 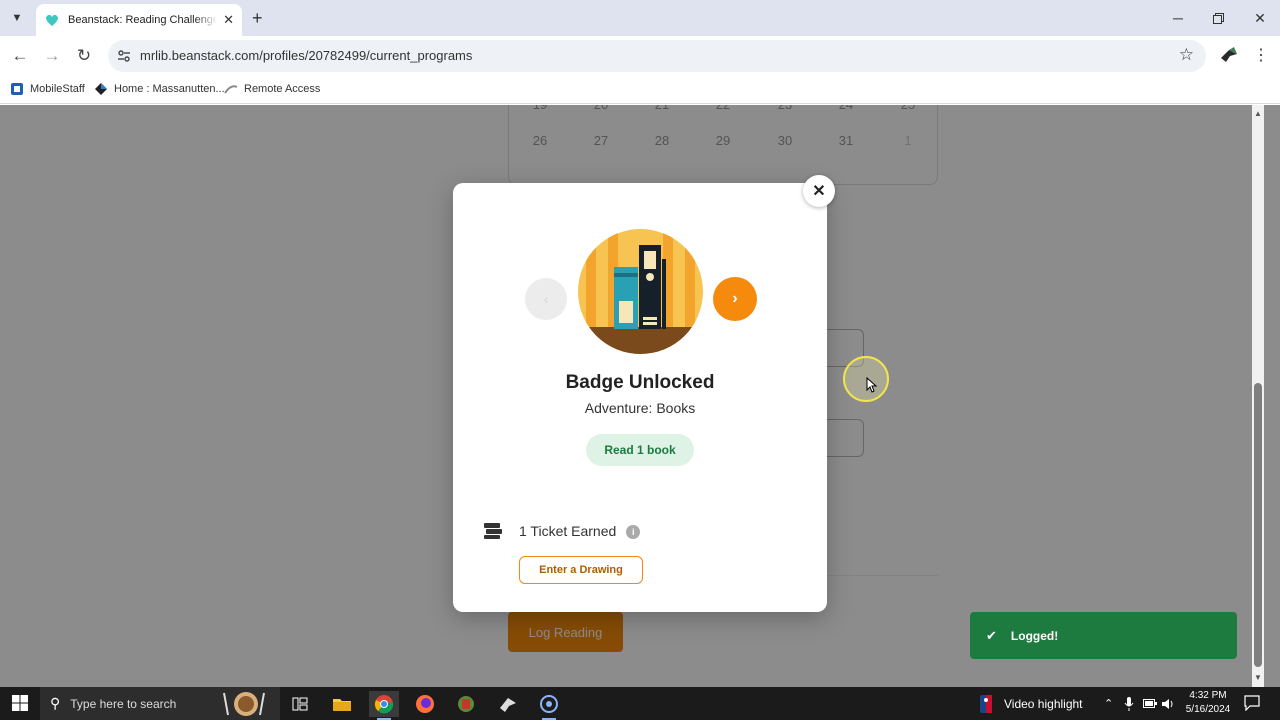 What do you see at coordinates (47, 89) in the screenshot?
I see `bookmark-mobilestaff: MobileStaff` at bounding box center [47, 89].